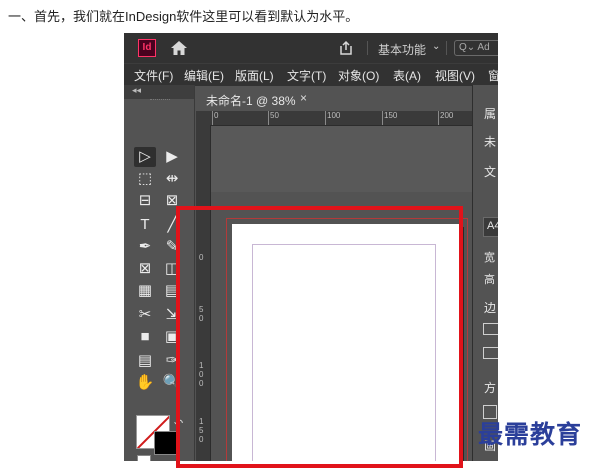 This screenshot has height=468, width=602. What do you see at coordinates (530, 434) in the screenshot?
I see `watermark-logo: 最需教育` at bounding box center [530, 434].